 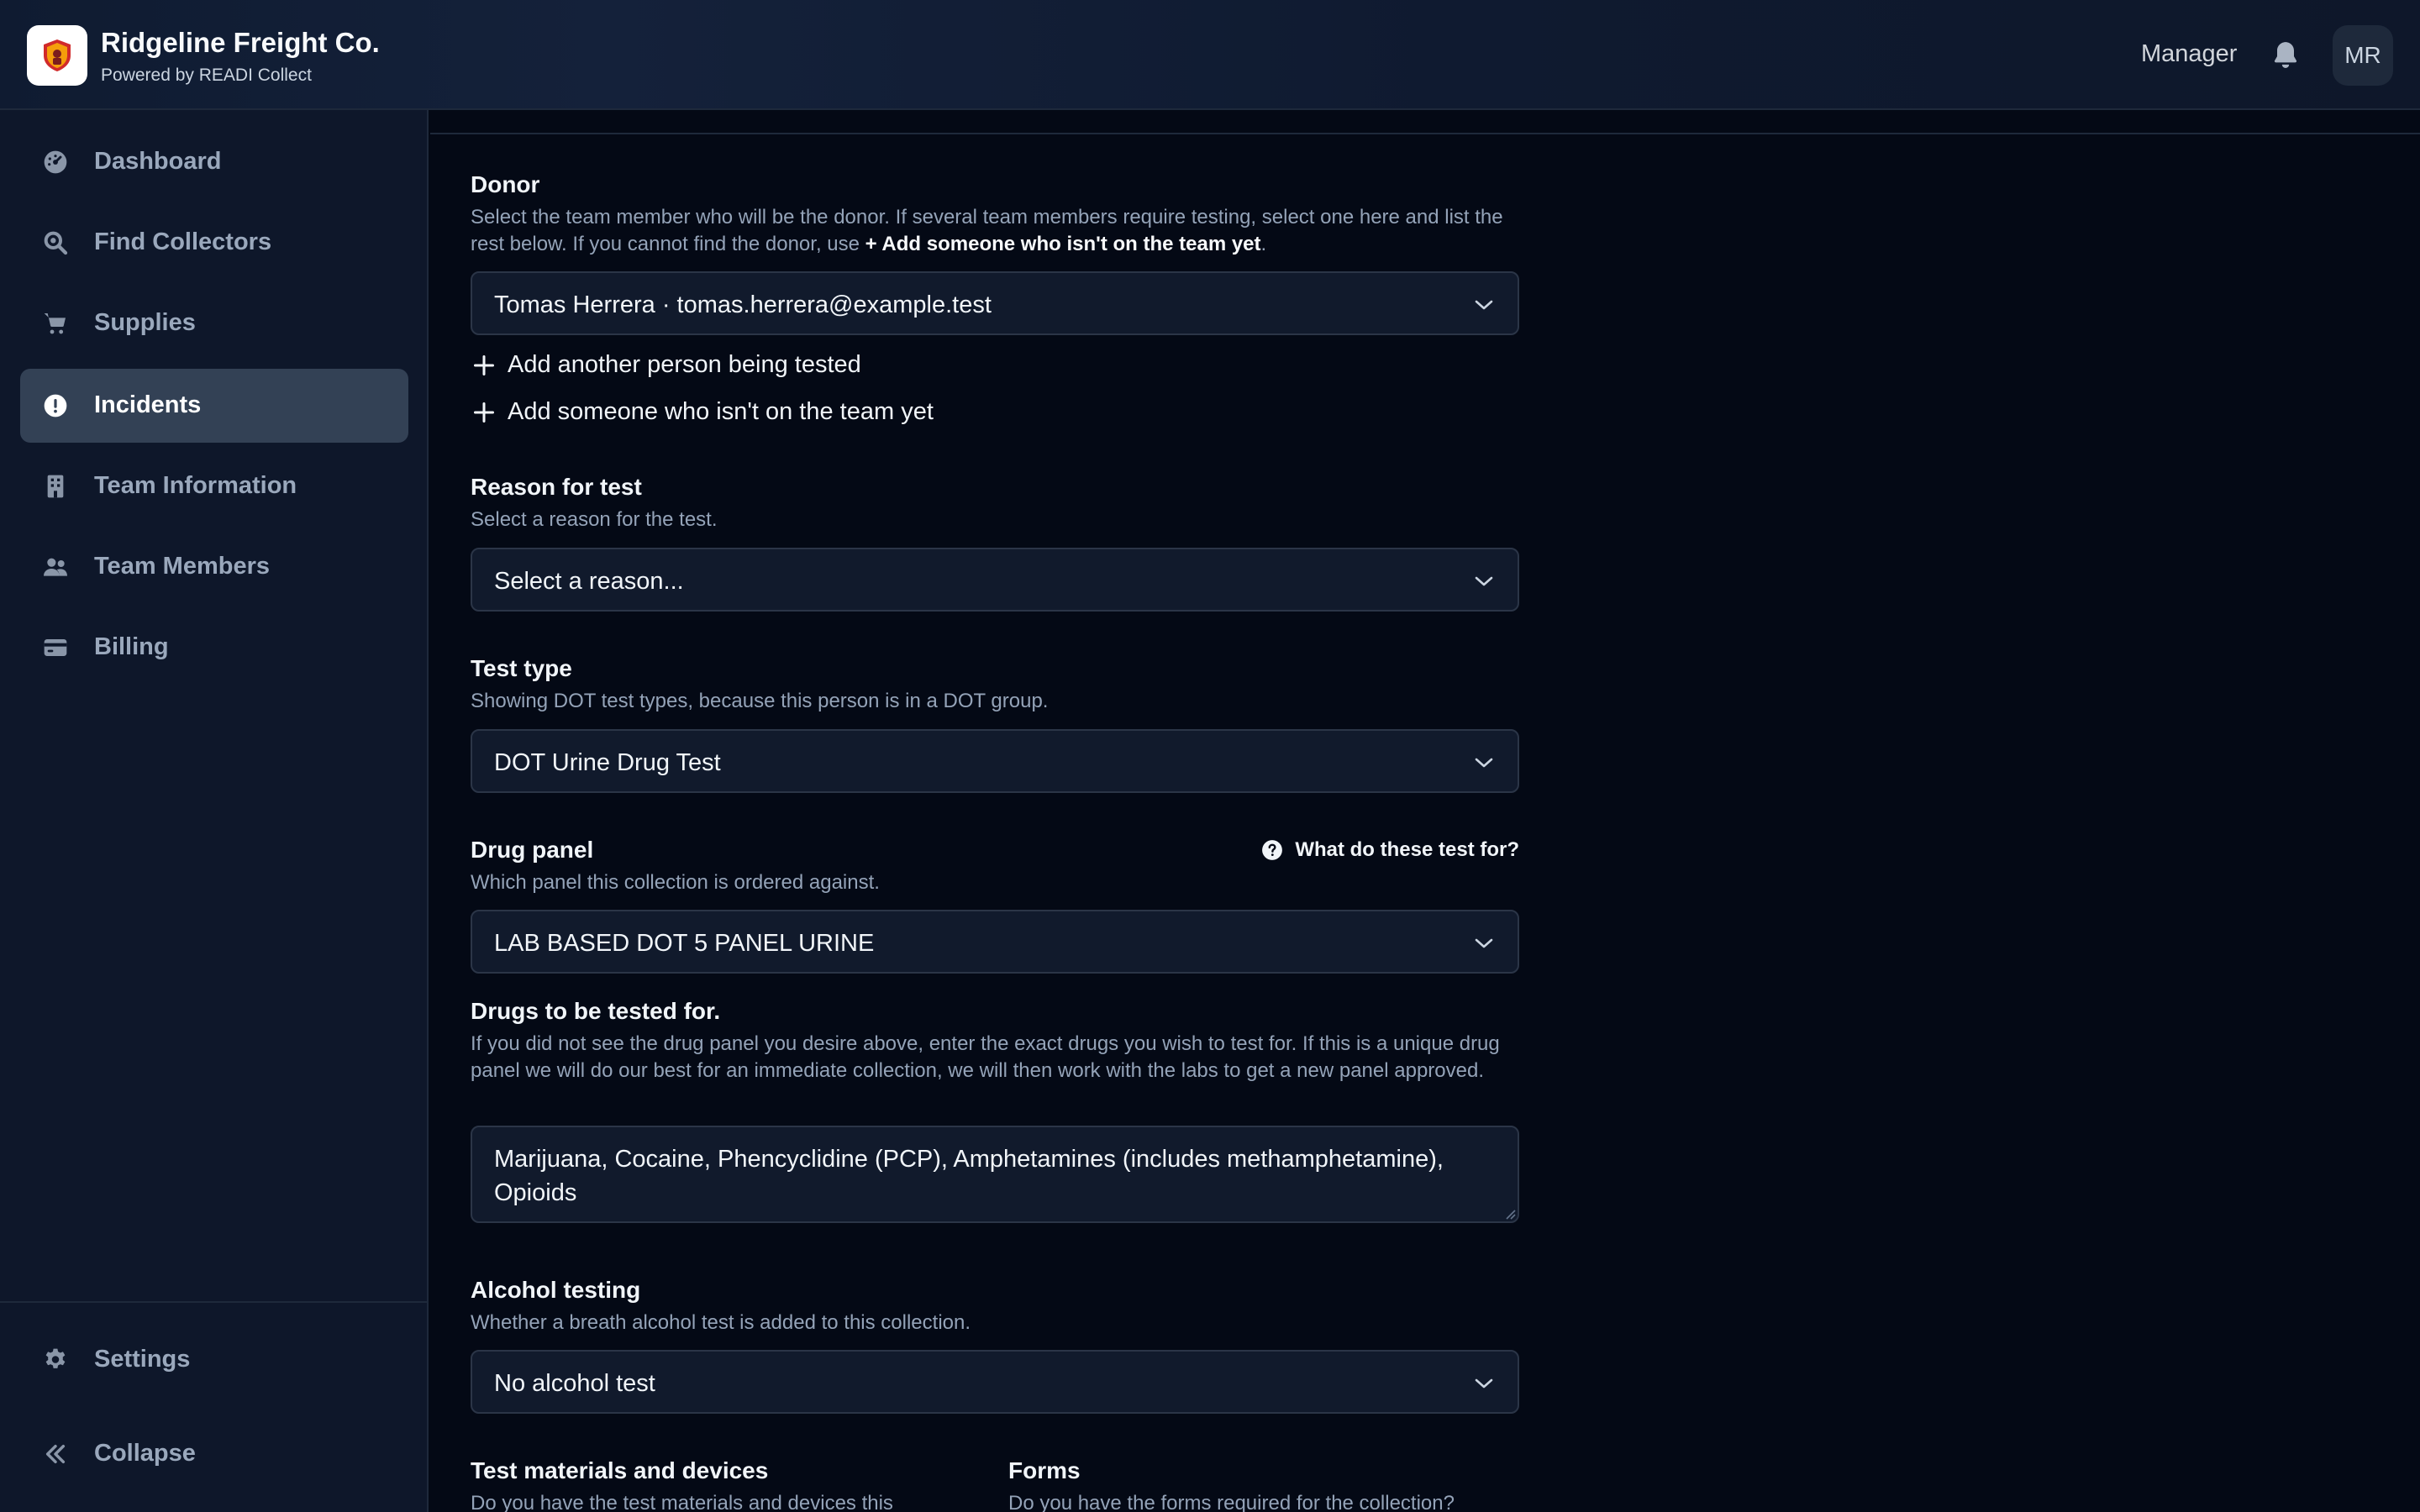 What do you see at coordinates (56, 243) in the screenshot?
I see `search-icon` at bounding box center [56, 243].